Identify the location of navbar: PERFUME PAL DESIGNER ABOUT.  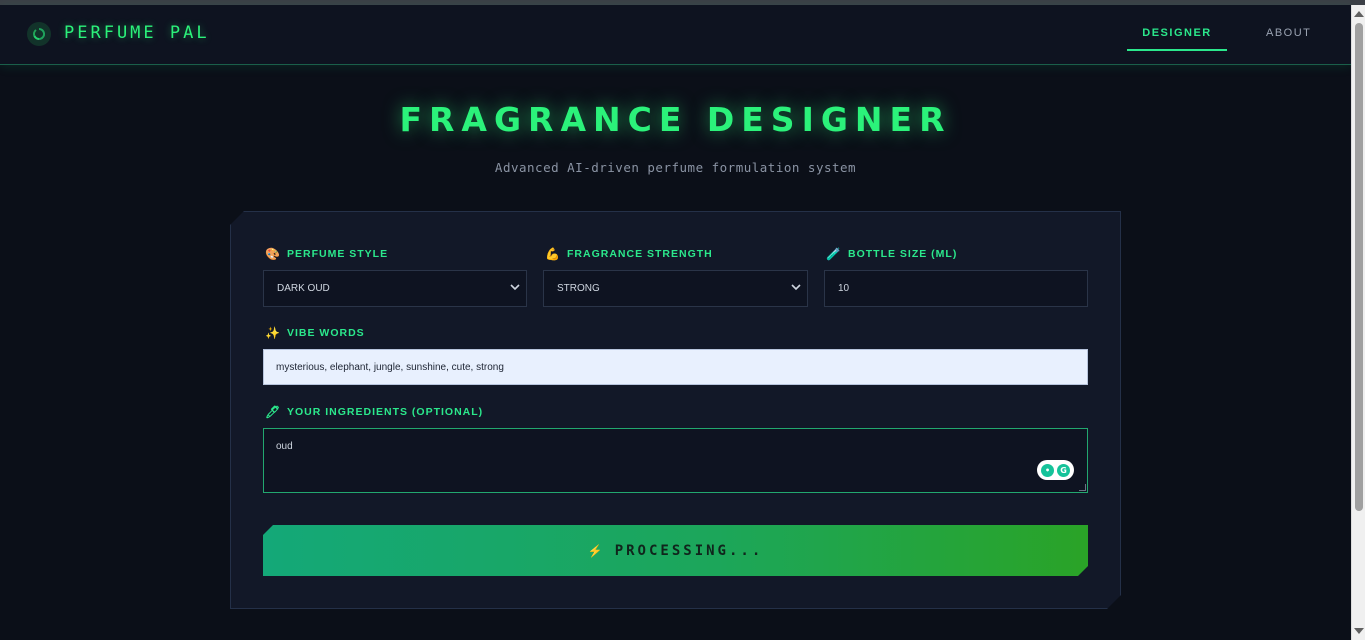
(675, 35).